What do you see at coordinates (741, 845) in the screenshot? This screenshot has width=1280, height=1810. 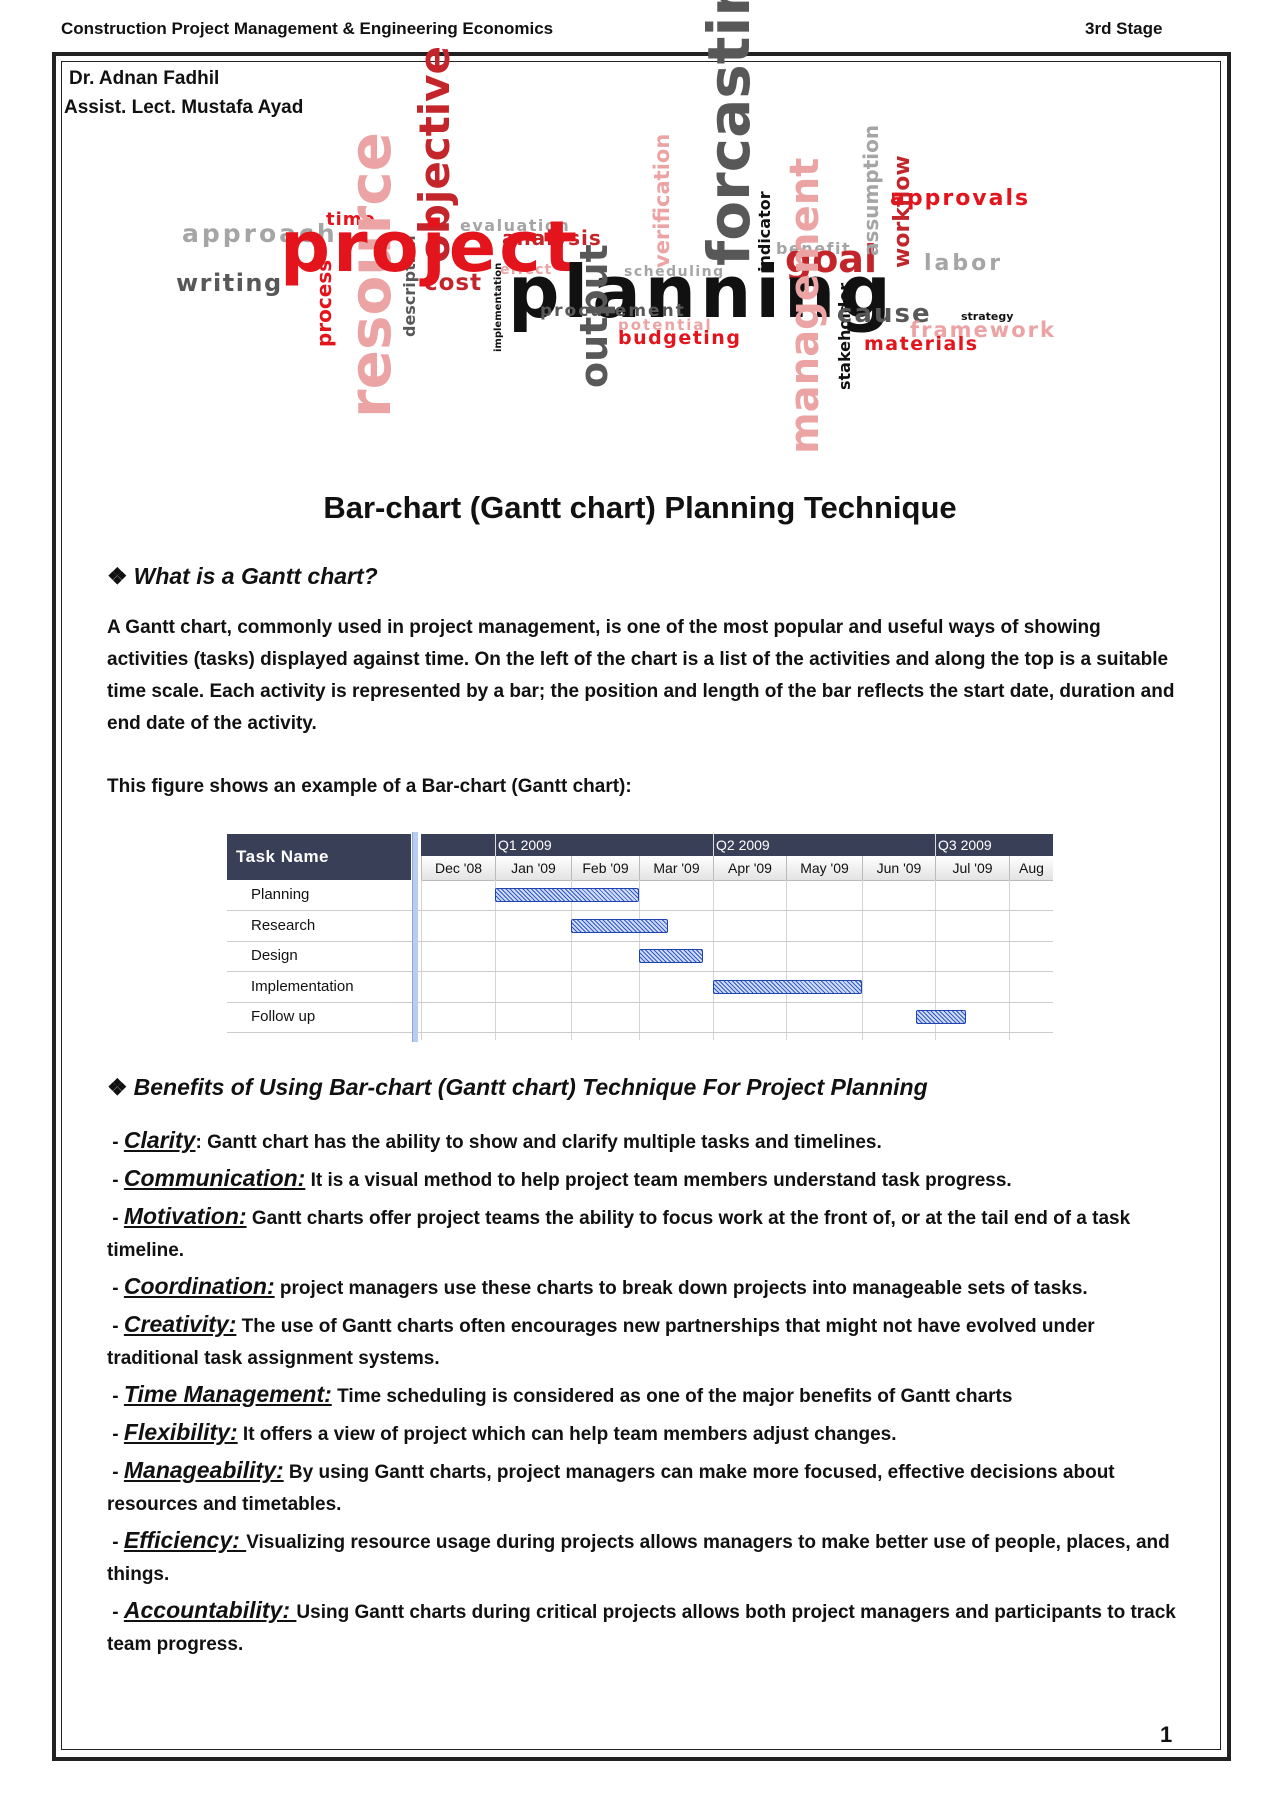 I see `quarter-label: Q2 2009` at bounding box center [741, 845].